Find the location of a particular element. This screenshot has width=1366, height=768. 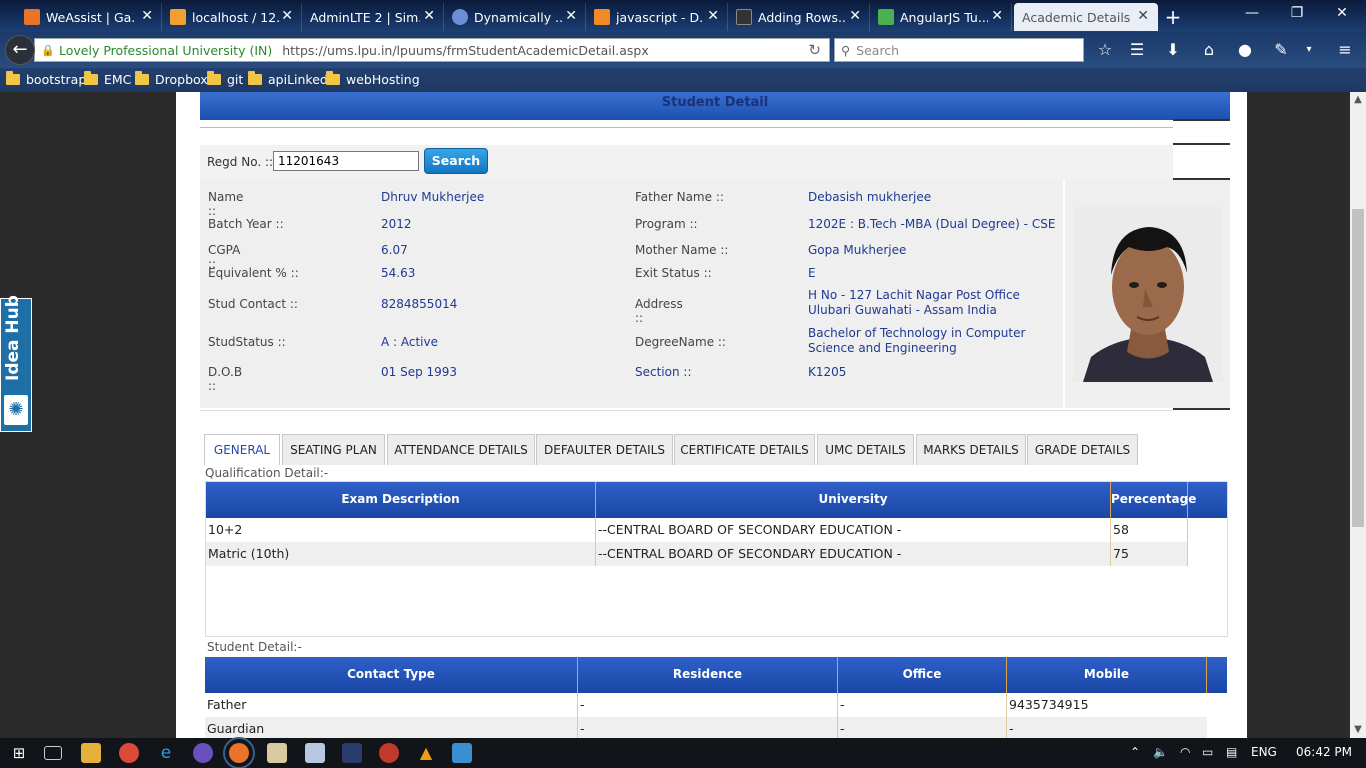

clock: 06:42 PM is located at coordinates (1324, 752).